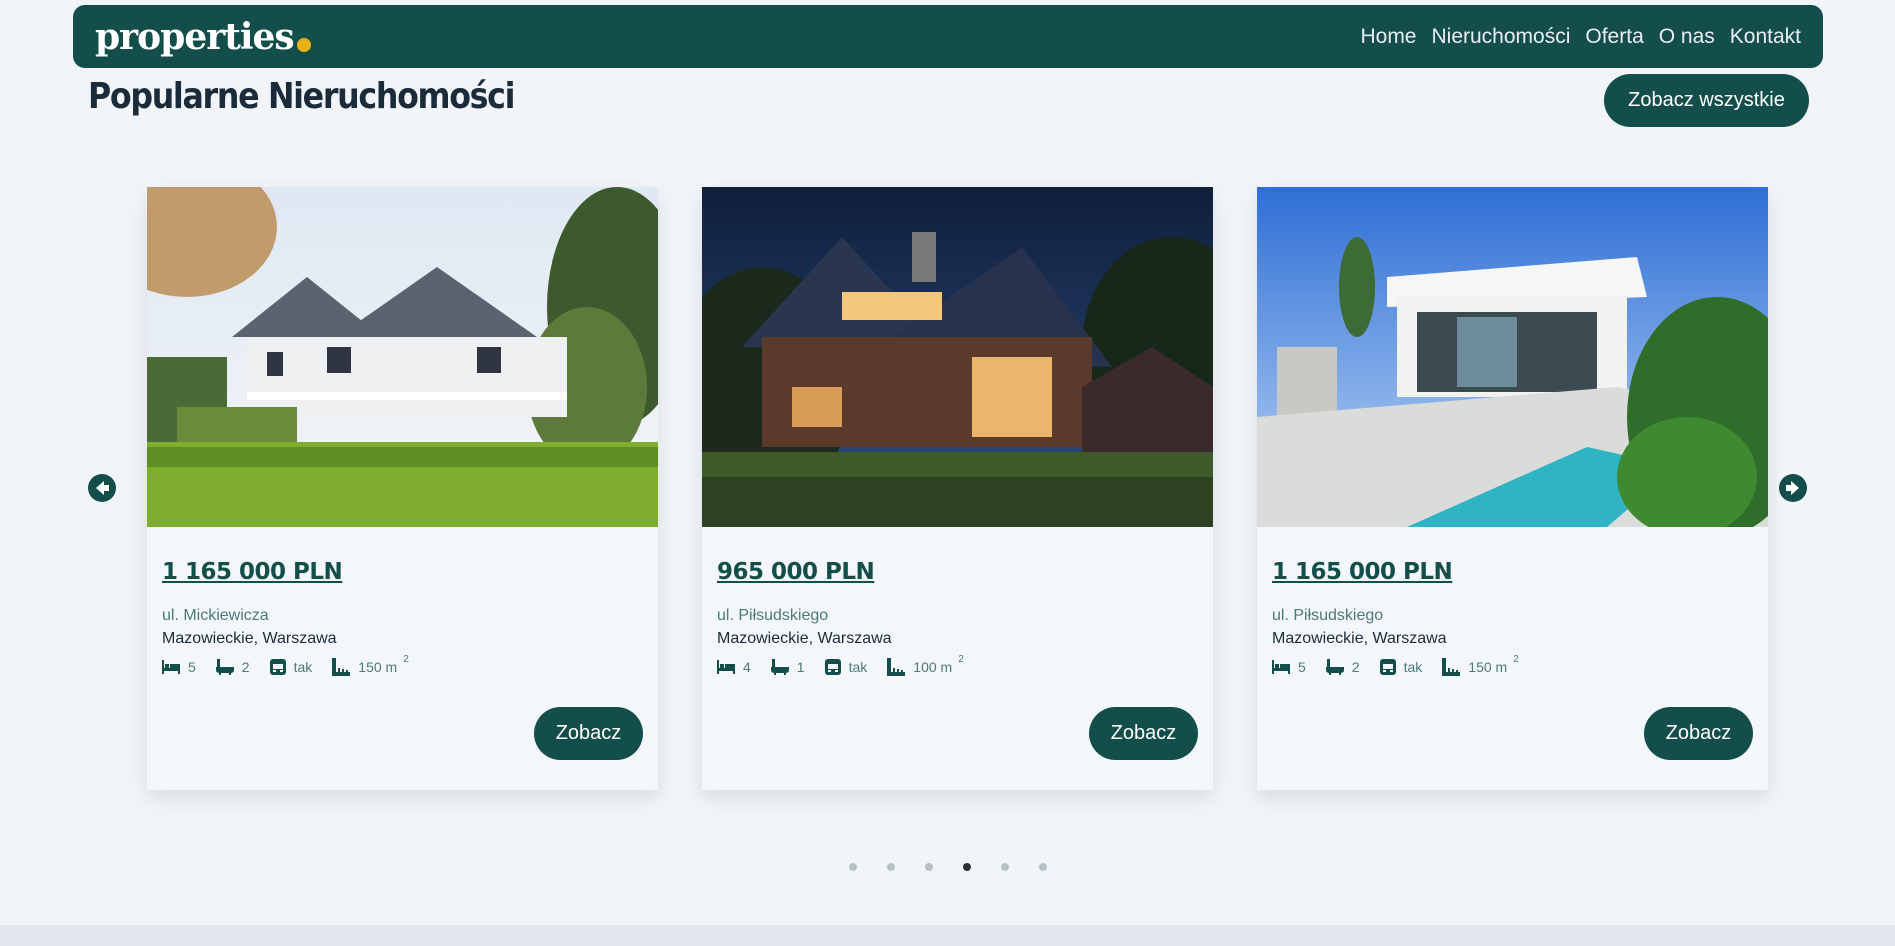 The height and width of the screenshot is (946, 1895). I want to click on nav-link-home: Home, so click(1388, 37).